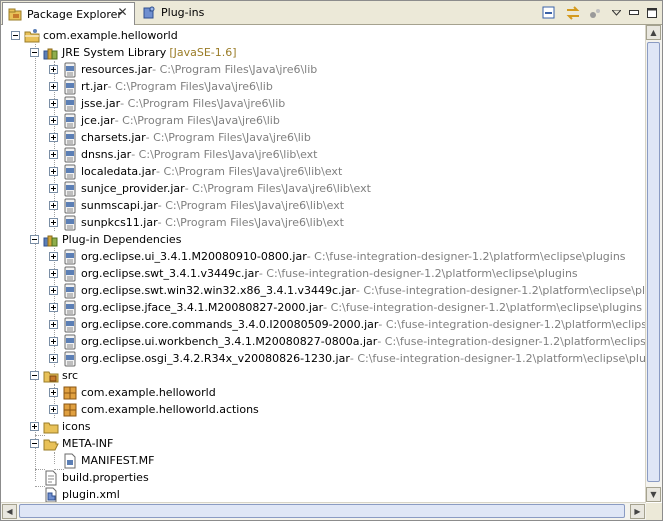 The width and height of the screenshot is (663, 521). Describe the element at coordinates (9, 511) in the screenshot. I see `scroll-left-icon: ◀` at that location.